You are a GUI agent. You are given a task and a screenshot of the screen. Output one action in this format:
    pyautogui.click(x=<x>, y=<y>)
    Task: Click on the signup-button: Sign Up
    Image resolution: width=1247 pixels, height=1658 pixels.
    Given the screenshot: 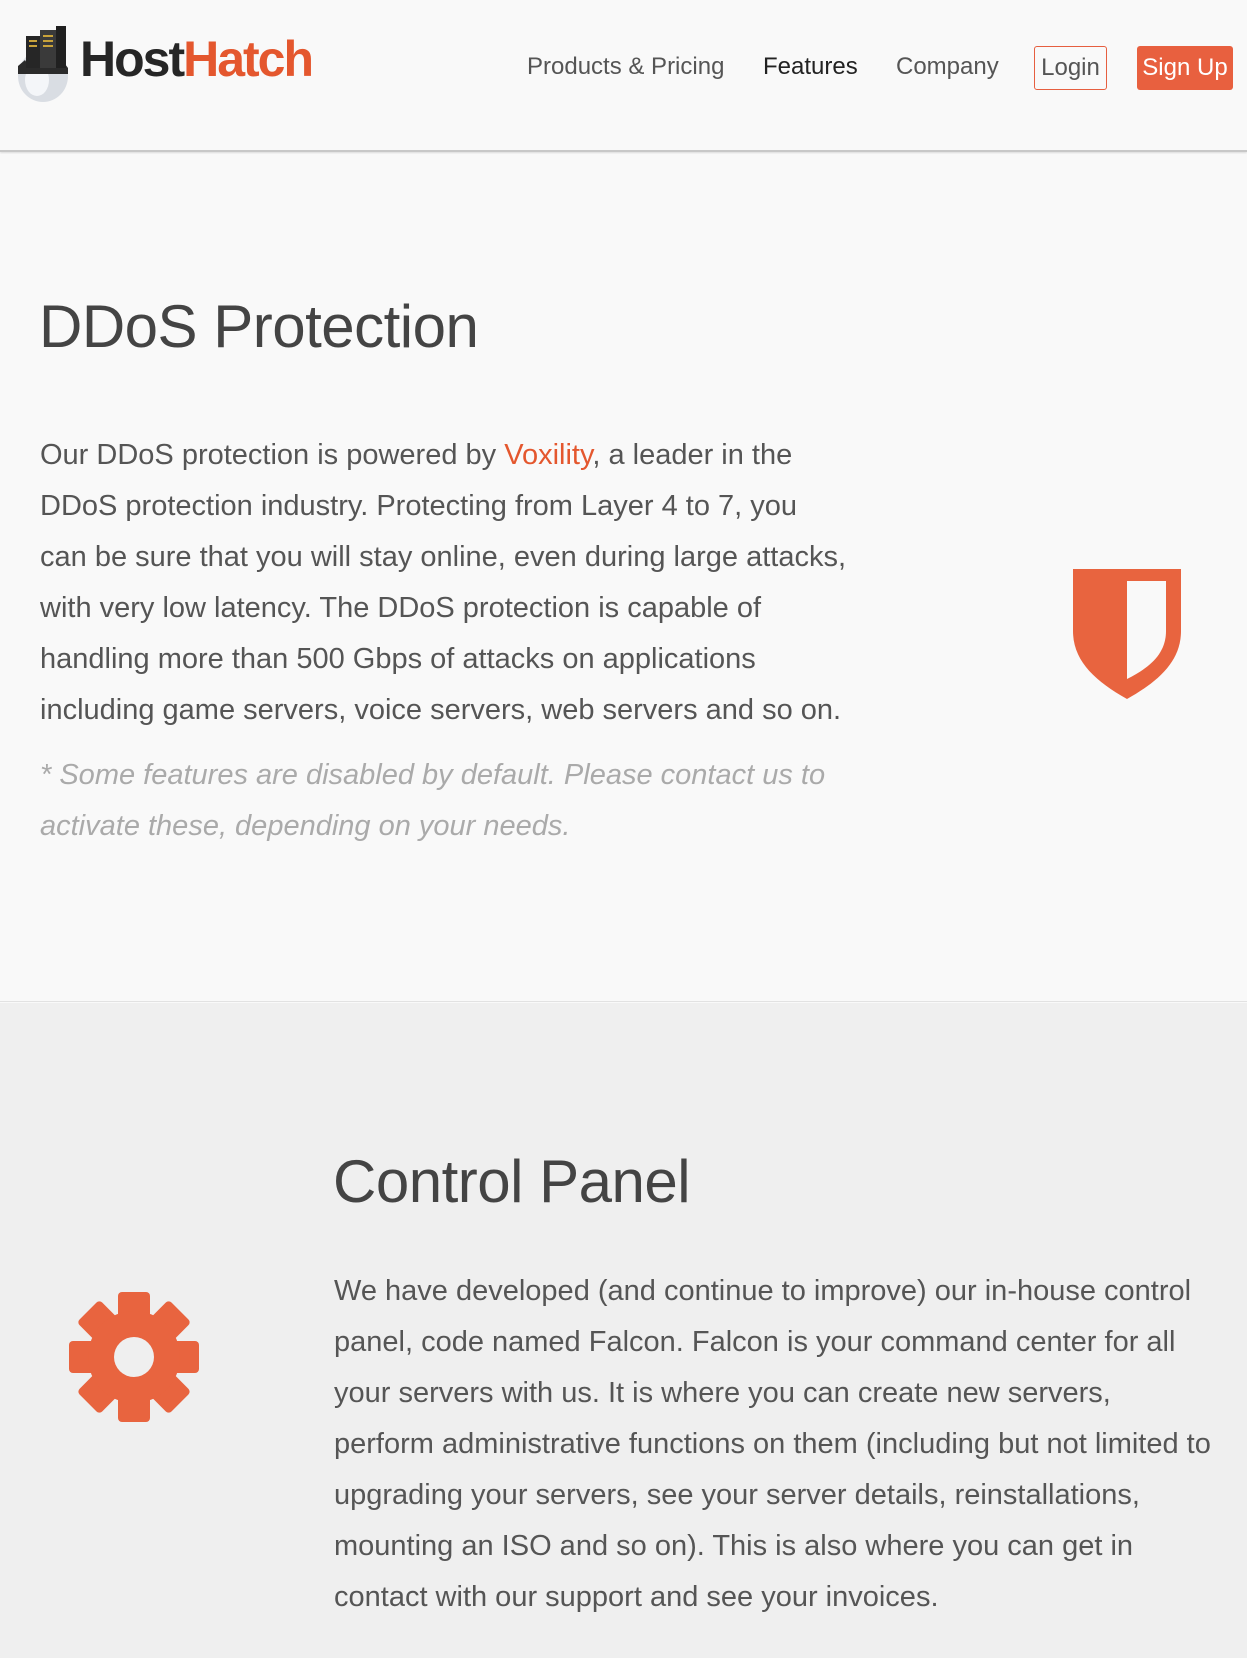 What is the action you would take?
    pyautogui.click(x=1185, y=68)
    